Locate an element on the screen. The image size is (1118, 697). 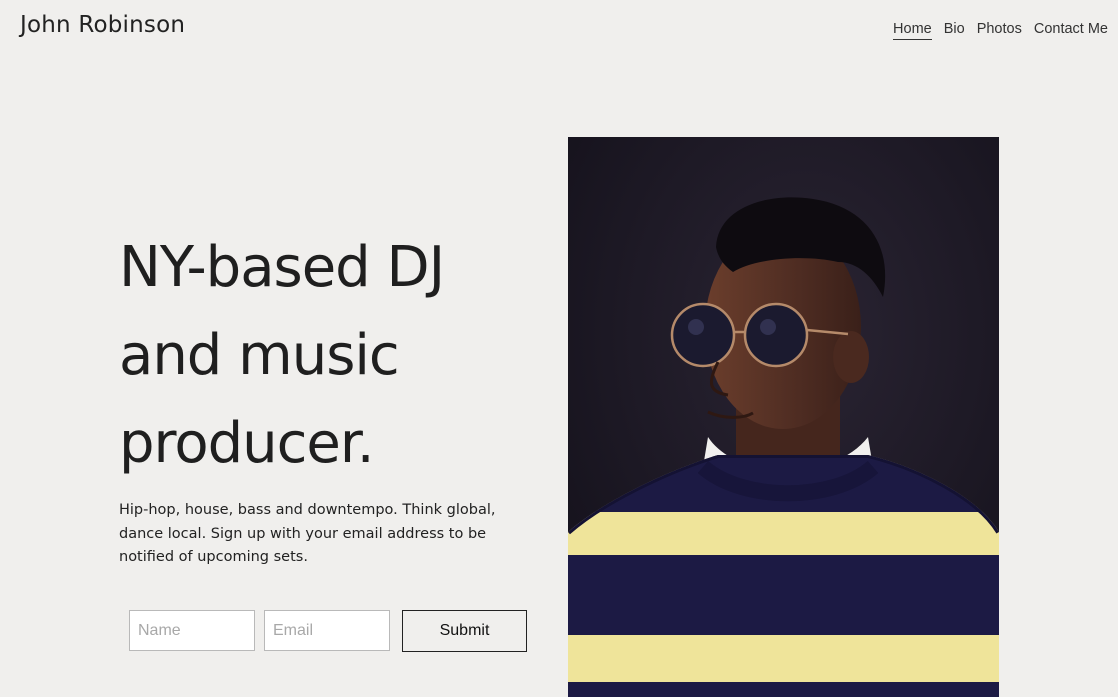
nav-link-photos: Photos is located at coordinates (999, 30).